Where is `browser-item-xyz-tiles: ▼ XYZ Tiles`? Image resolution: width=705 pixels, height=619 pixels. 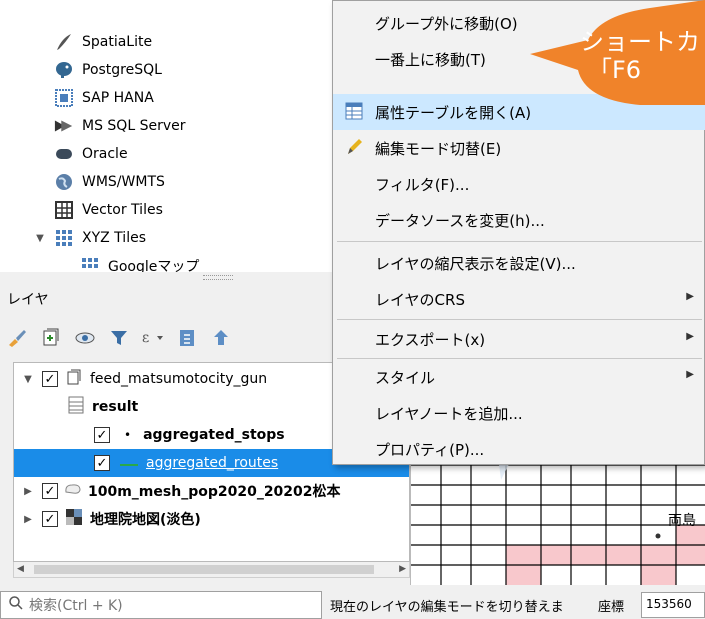
browser-item-xyz-tiles: ▼ XYZ Tiles is located at coordinates (89, 238).